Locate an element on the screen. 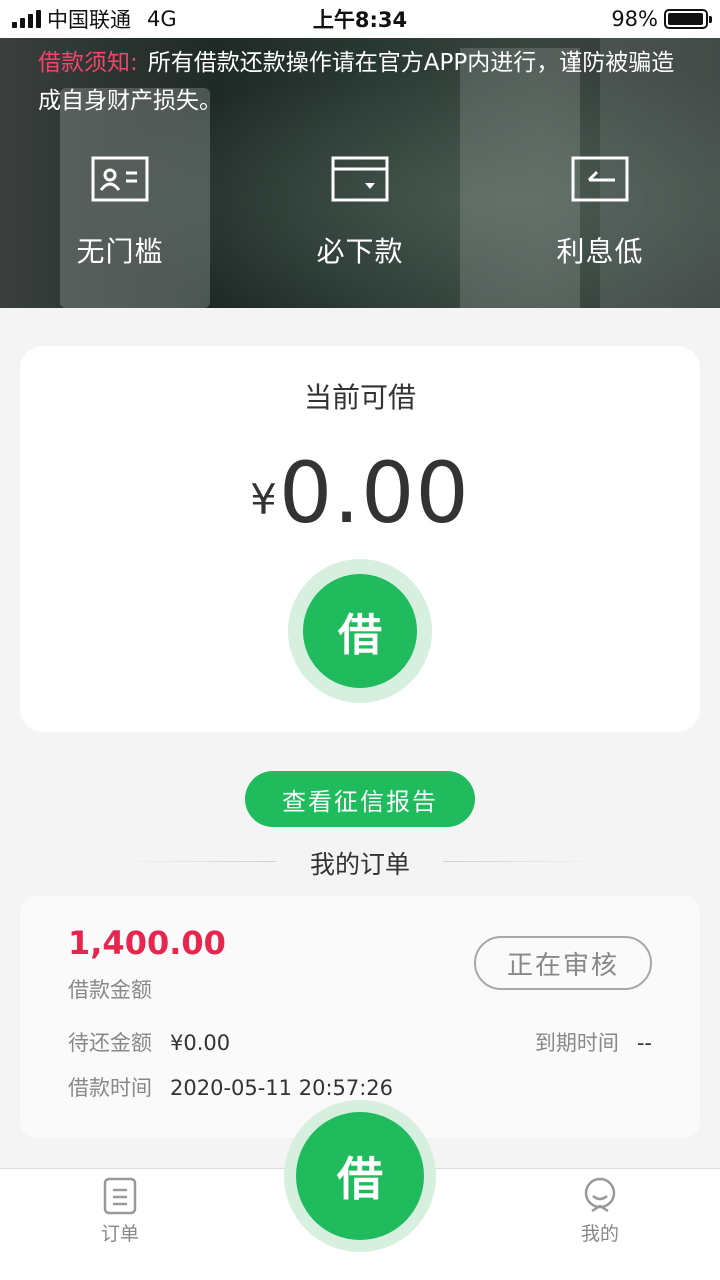  status-badge: 正在审核 is located at coordinates (563, 963).